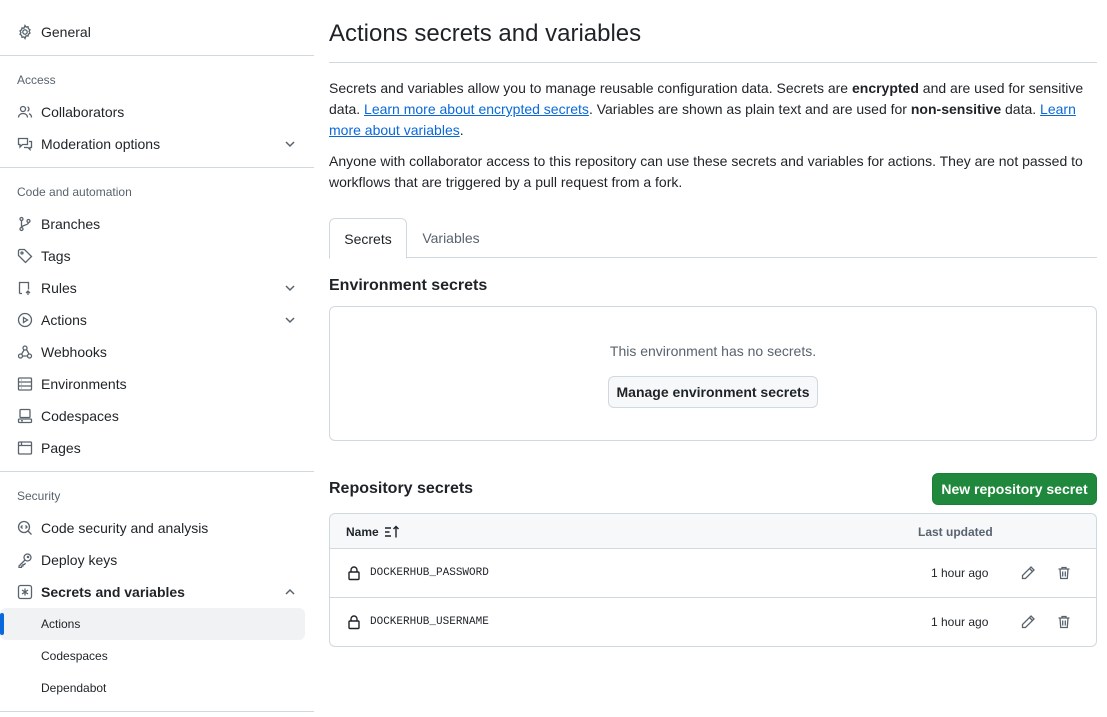 The width and height of the screenshot is (1107, 717). What do you see at coordinates (24, 112) in the screenshot?
I see `people-icon` at bounding box center [24, 112].